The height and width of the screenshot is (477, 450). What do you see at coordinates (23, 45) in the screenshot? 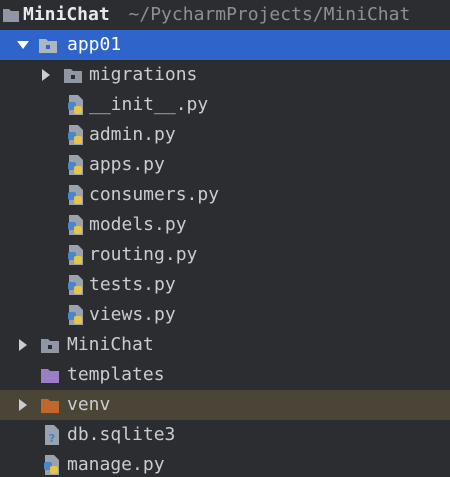
I see `chevron-down-icon` at bounding box center [23, 45].